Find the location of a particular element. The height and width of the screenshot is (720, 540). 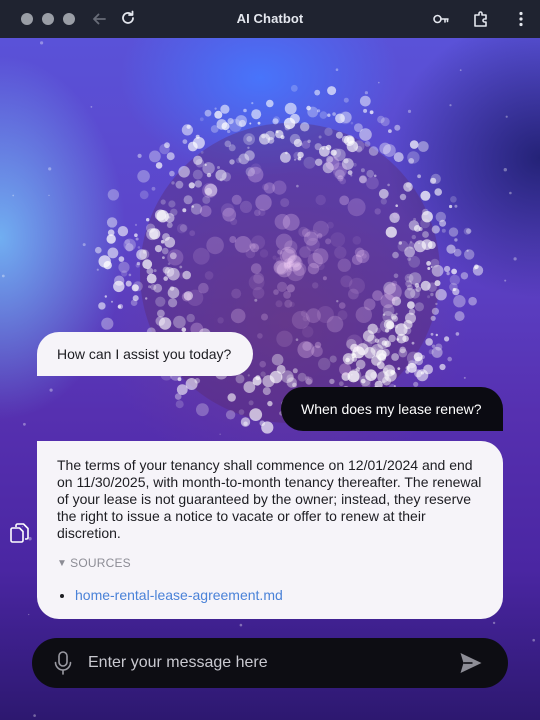

user-message-text: When does my lease renew? is located at coordinates (391, 409).